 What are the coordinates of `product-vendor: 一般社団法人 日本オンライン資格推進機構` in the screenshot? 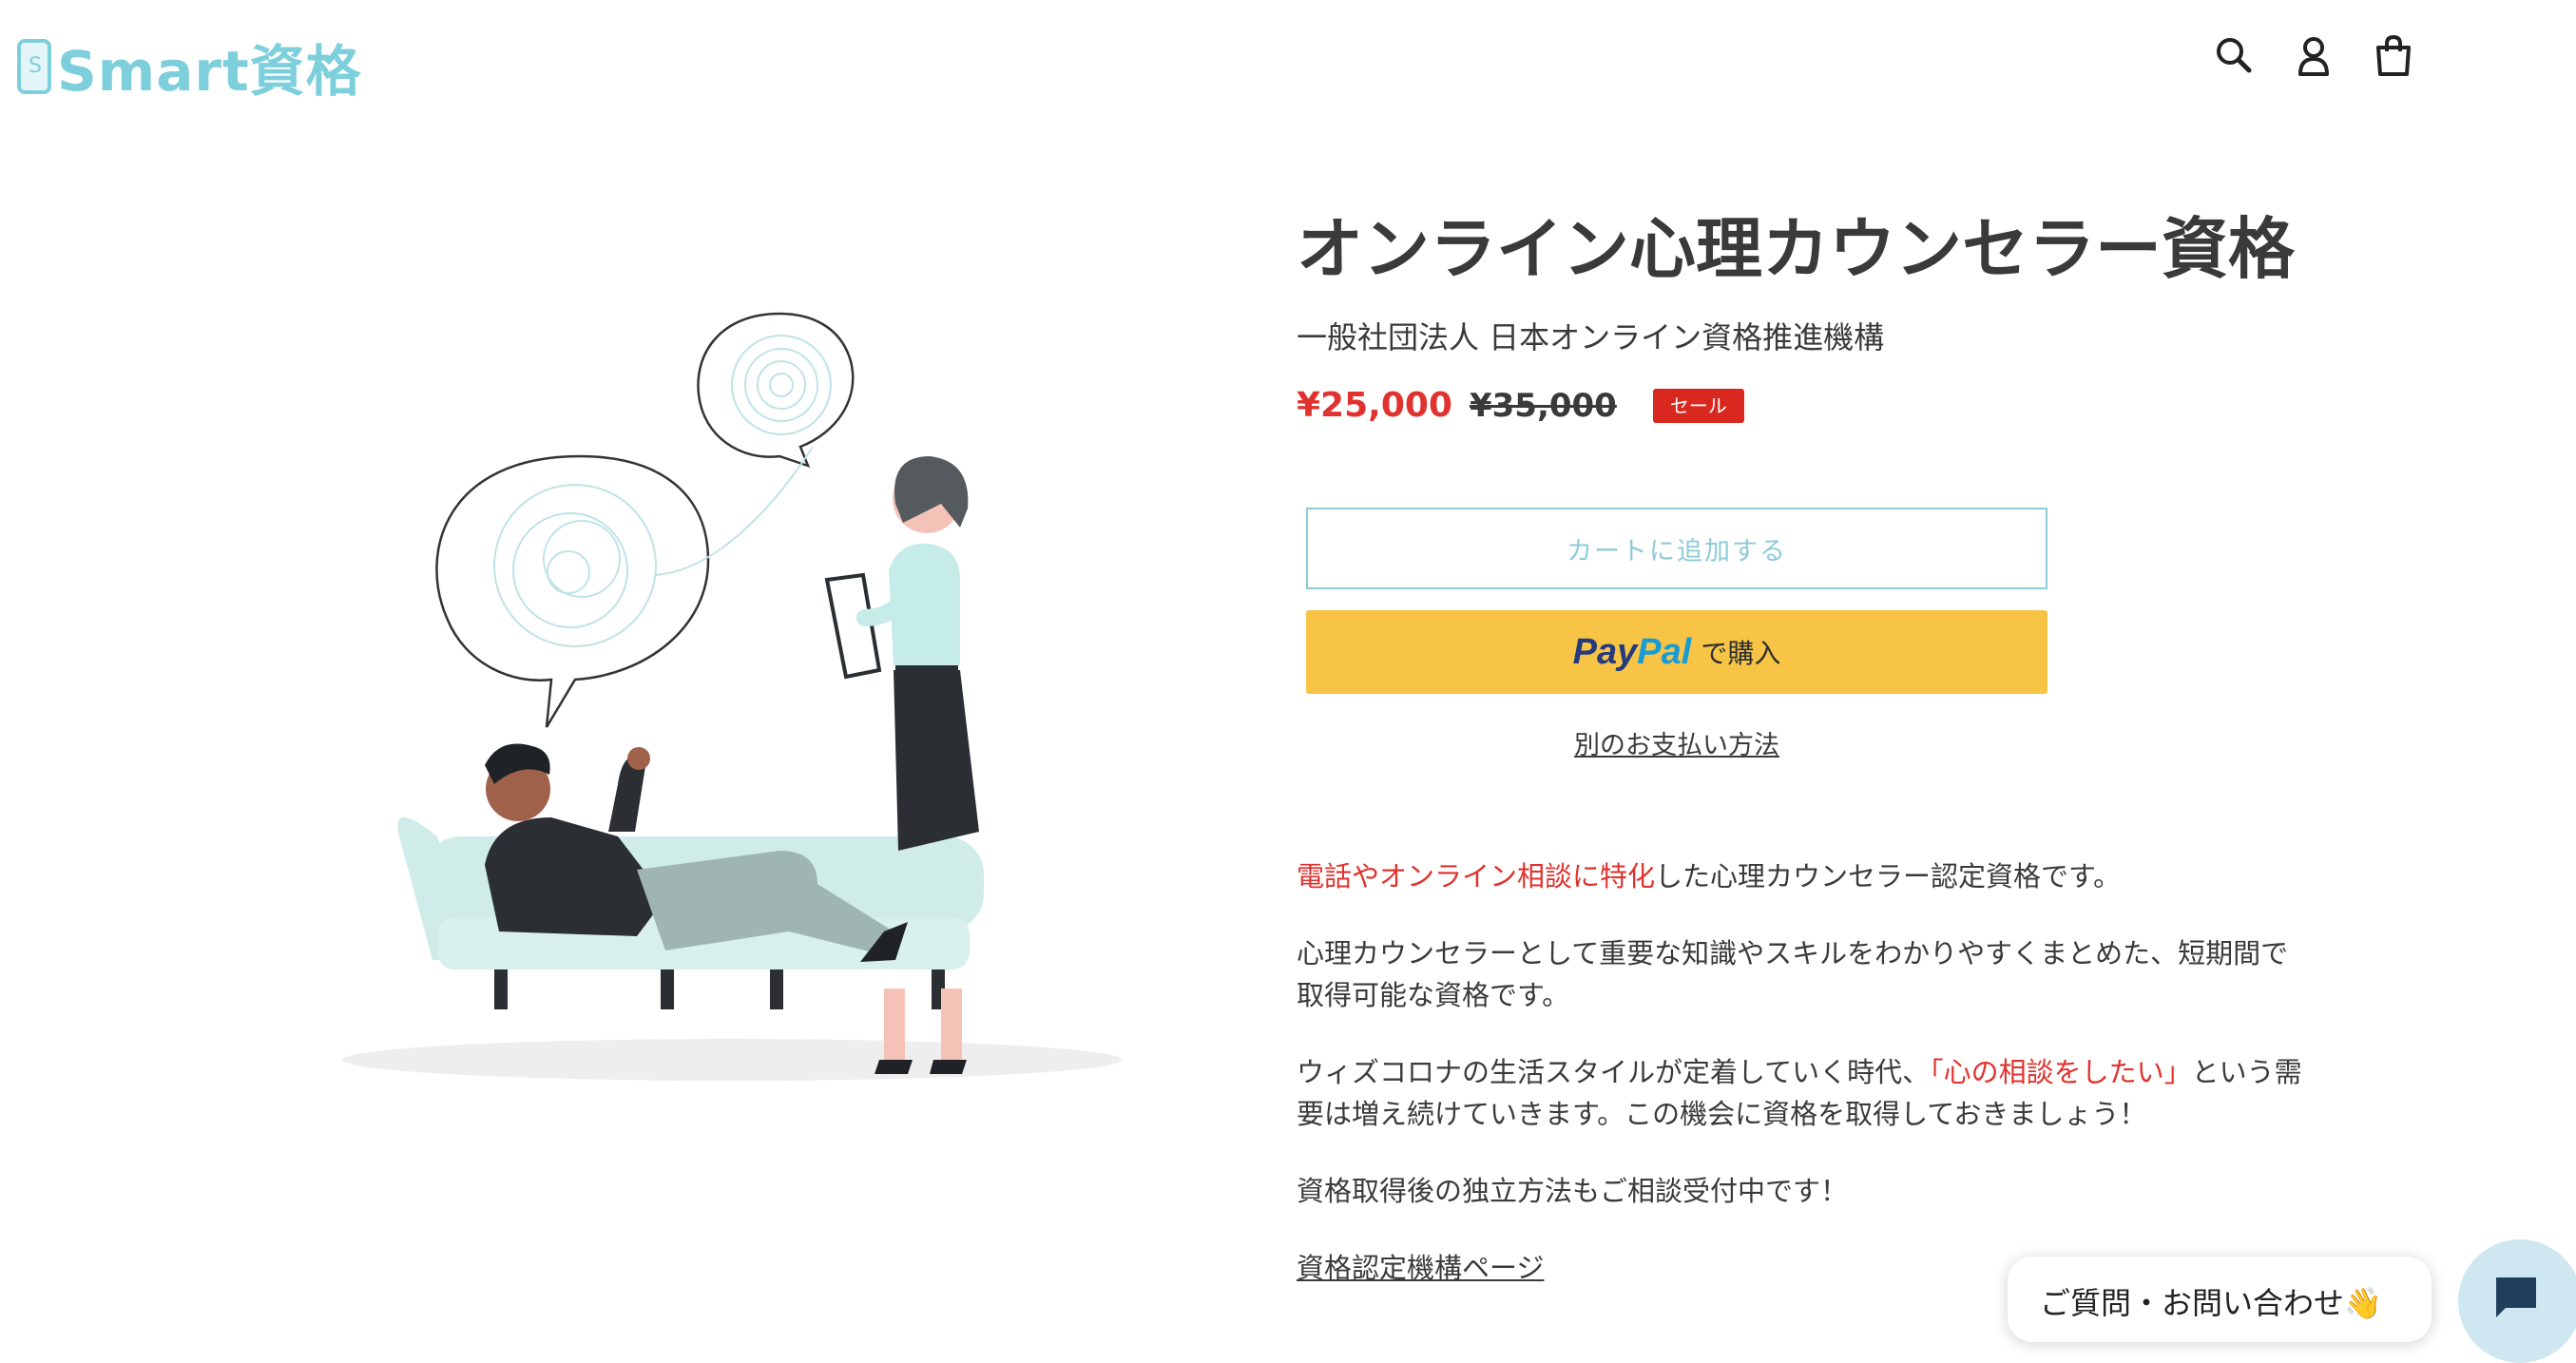 It's located at (1591, 337).